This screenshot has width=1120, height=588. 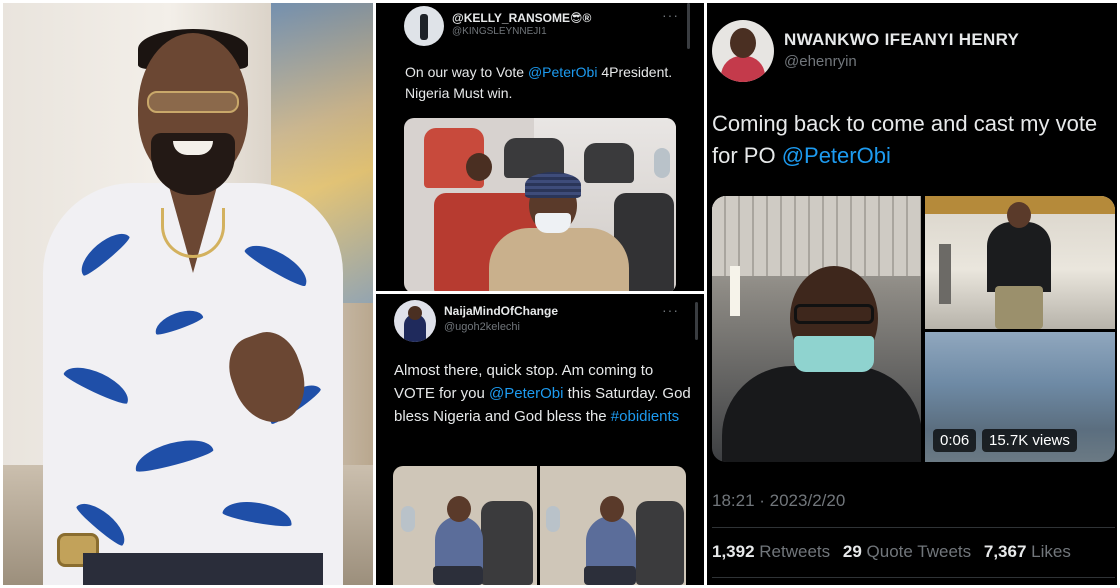 What do you see at coordinates (1005, 551) in the screenshot?
I see `likes-count: 7,367` at bounding box center [1005, 551].